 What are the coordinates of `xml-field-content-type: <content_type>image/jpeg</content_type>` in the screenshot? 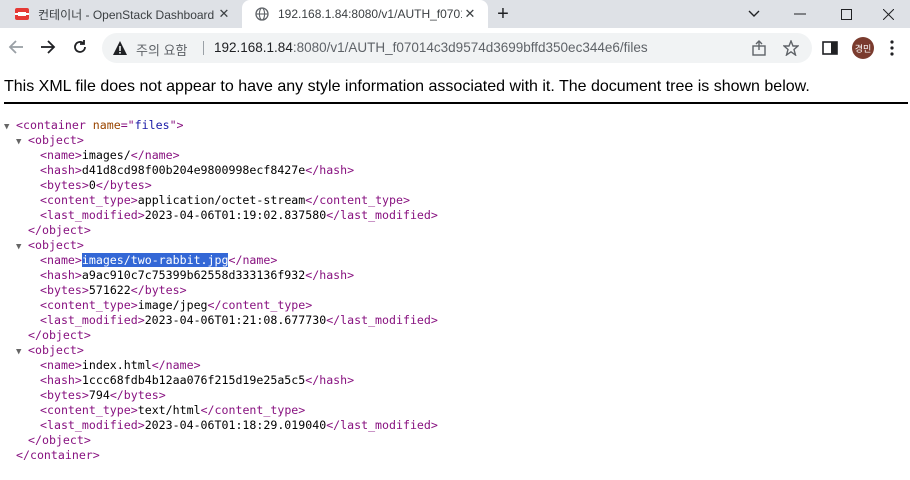 It's located at (176, 305).